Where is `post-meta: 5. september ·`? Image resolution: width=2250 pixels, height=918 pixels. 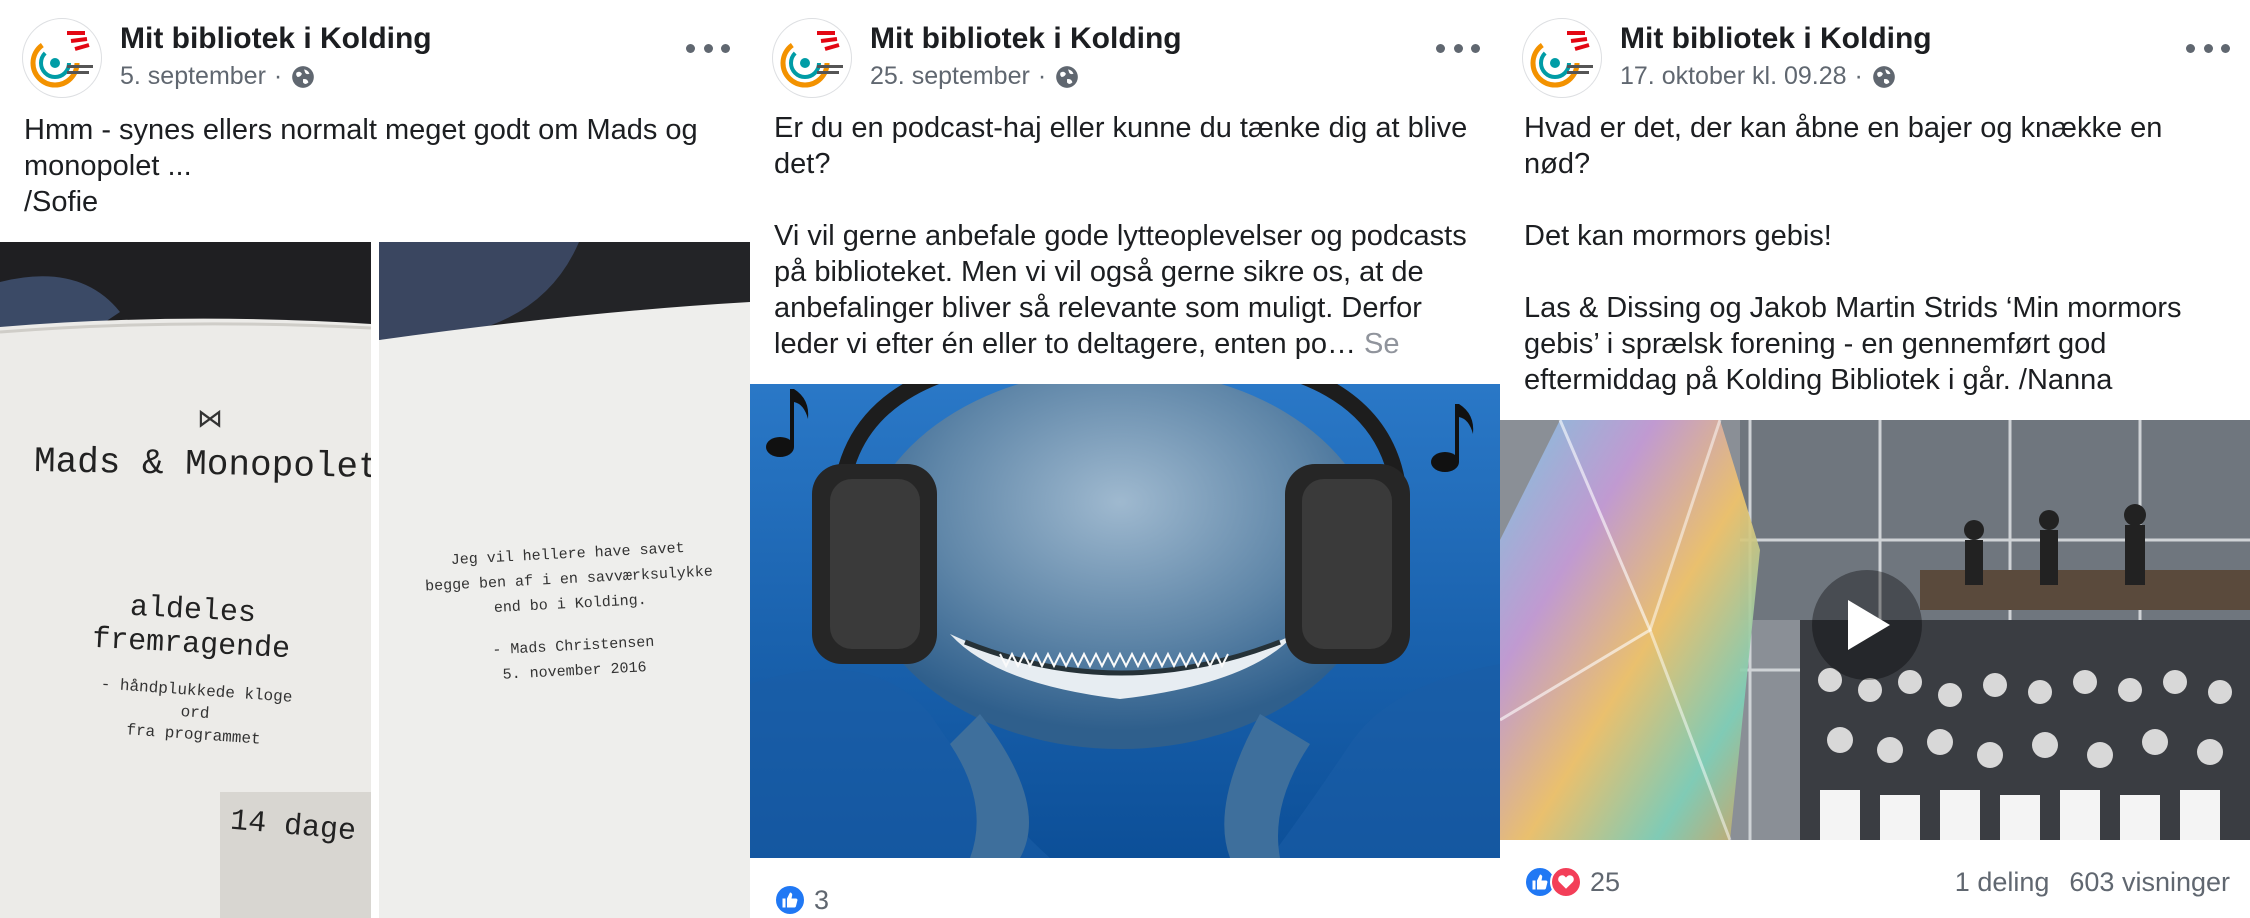 post-meta: 5. september · is located at coordinates (218, 76).